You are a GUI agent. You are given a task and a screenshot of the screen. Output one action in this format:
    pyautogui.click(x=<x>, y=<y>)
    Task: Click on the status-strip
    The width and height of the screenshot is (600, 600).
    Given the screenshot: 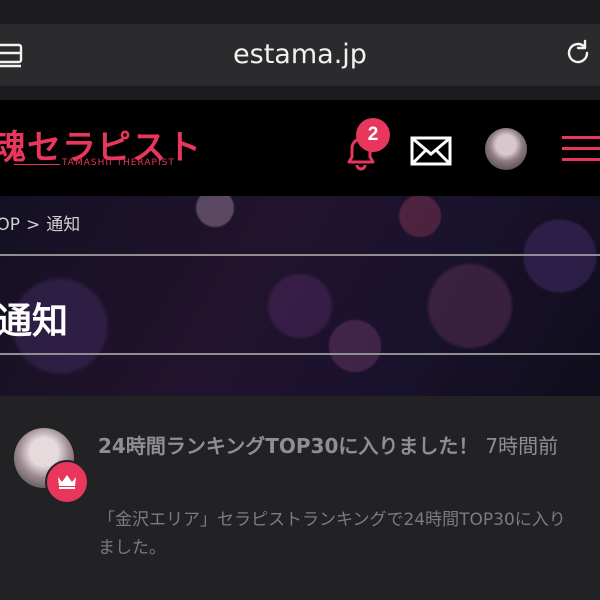 What is the action you would take?
    pyautogui.click(x=300, y=12)
    